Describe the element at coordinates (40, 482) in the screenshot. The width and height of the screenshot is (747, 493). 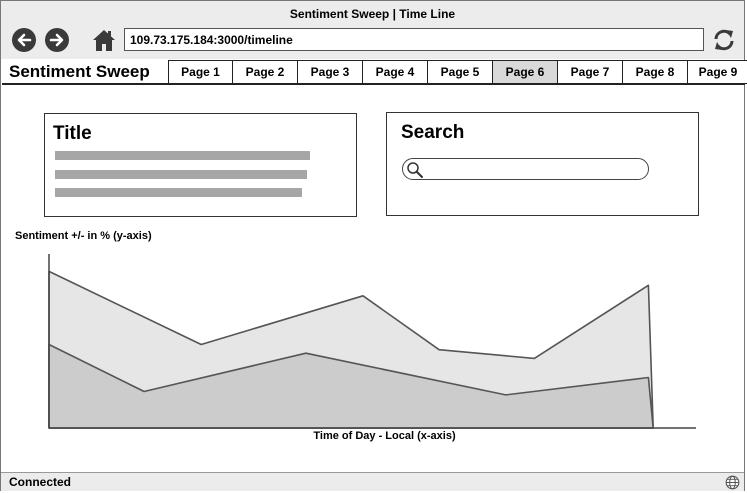
I see `connection-status: Connected` at that location.